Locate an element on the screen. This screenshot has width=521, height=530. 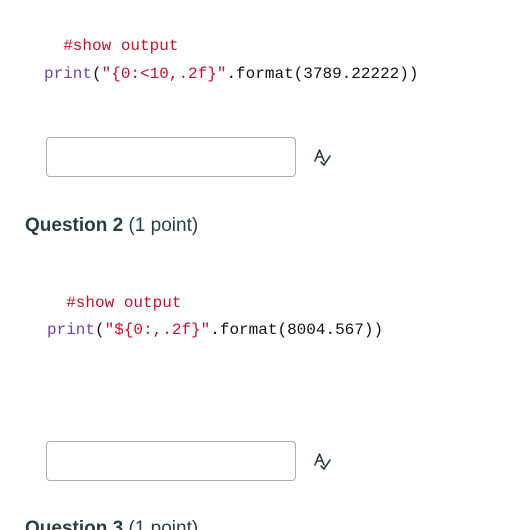
q1-comment: #show output is located at coordinates (111, 36).